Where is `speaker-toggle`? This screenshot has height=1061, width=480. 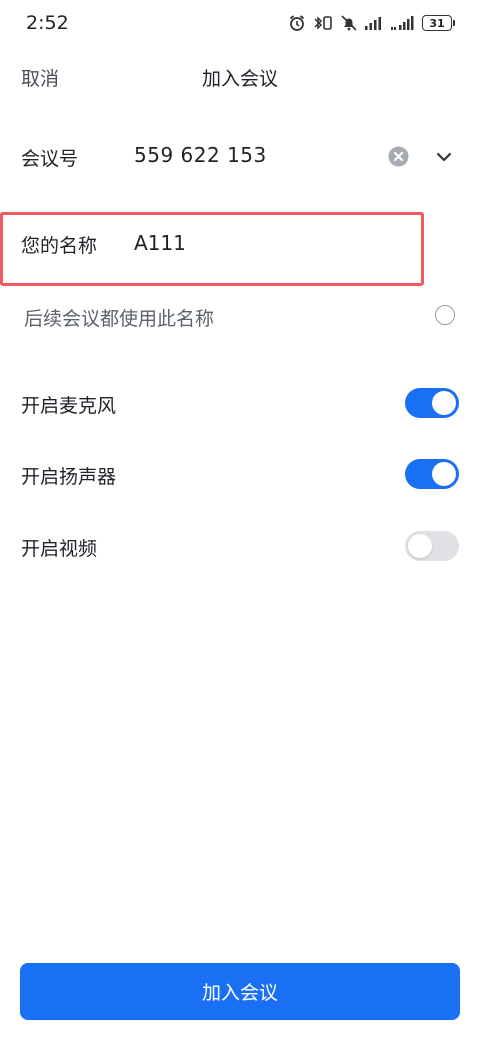 speaker-toggle is located at coordinates (432, 474).